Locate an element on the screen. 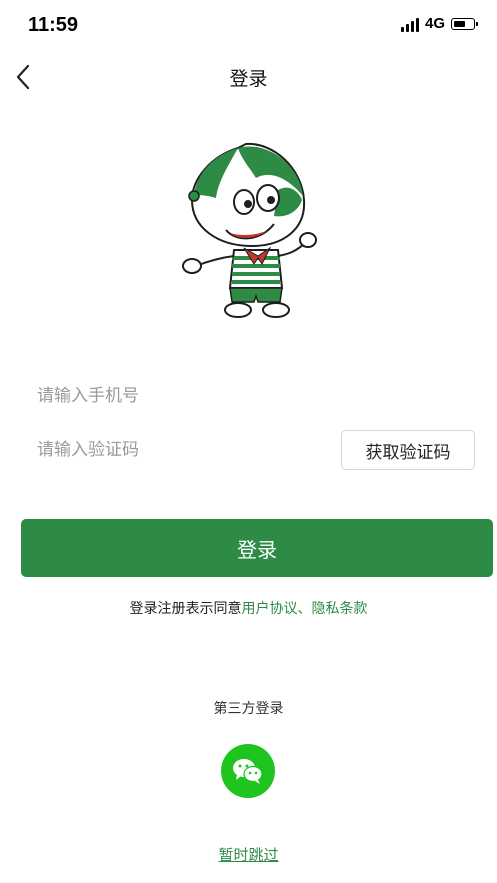  agreement-text: 登录注册表示同意用户协议、隐私条款 is located at coordinates (248, 608).